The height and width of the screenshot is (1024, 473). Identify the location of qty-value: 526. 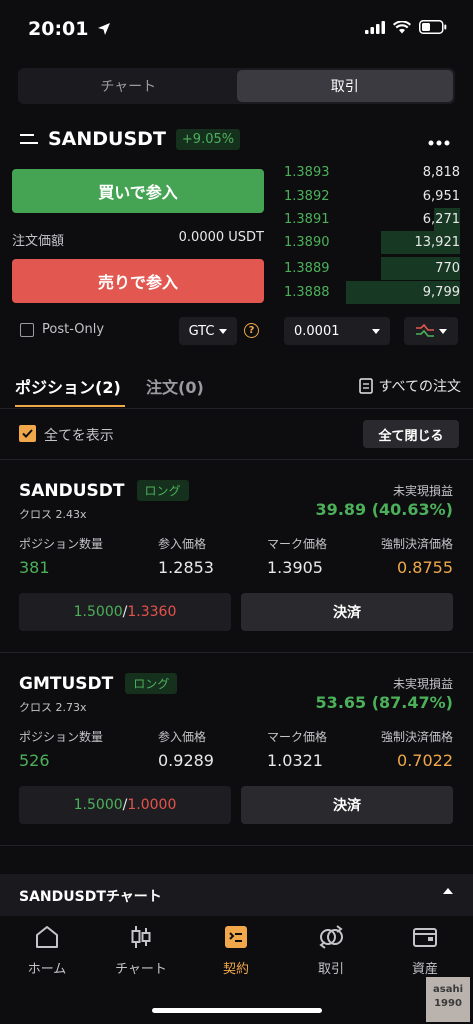
(34, 760).